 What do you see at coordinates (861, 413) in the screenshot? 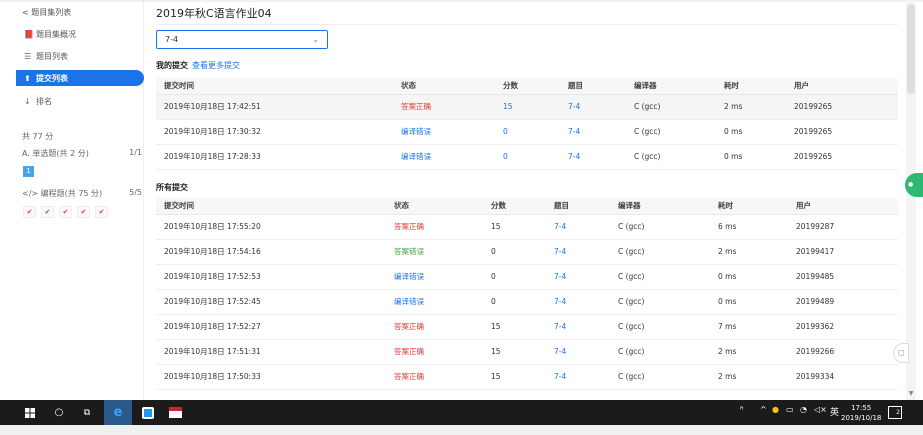
I see `taskbar-clock: 17:55 2019/10/18` at bounding box center [861, 413].